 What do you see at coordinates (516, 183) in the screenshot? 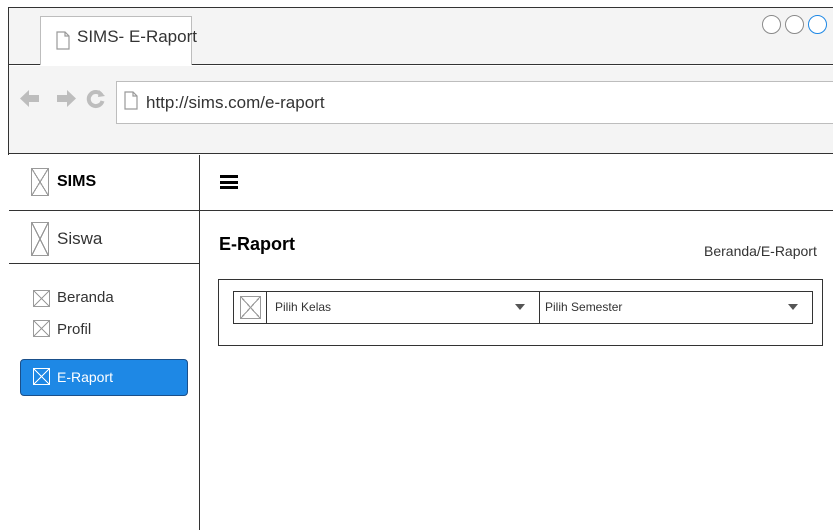
I see `app-header` at bounding box center [516, 183].